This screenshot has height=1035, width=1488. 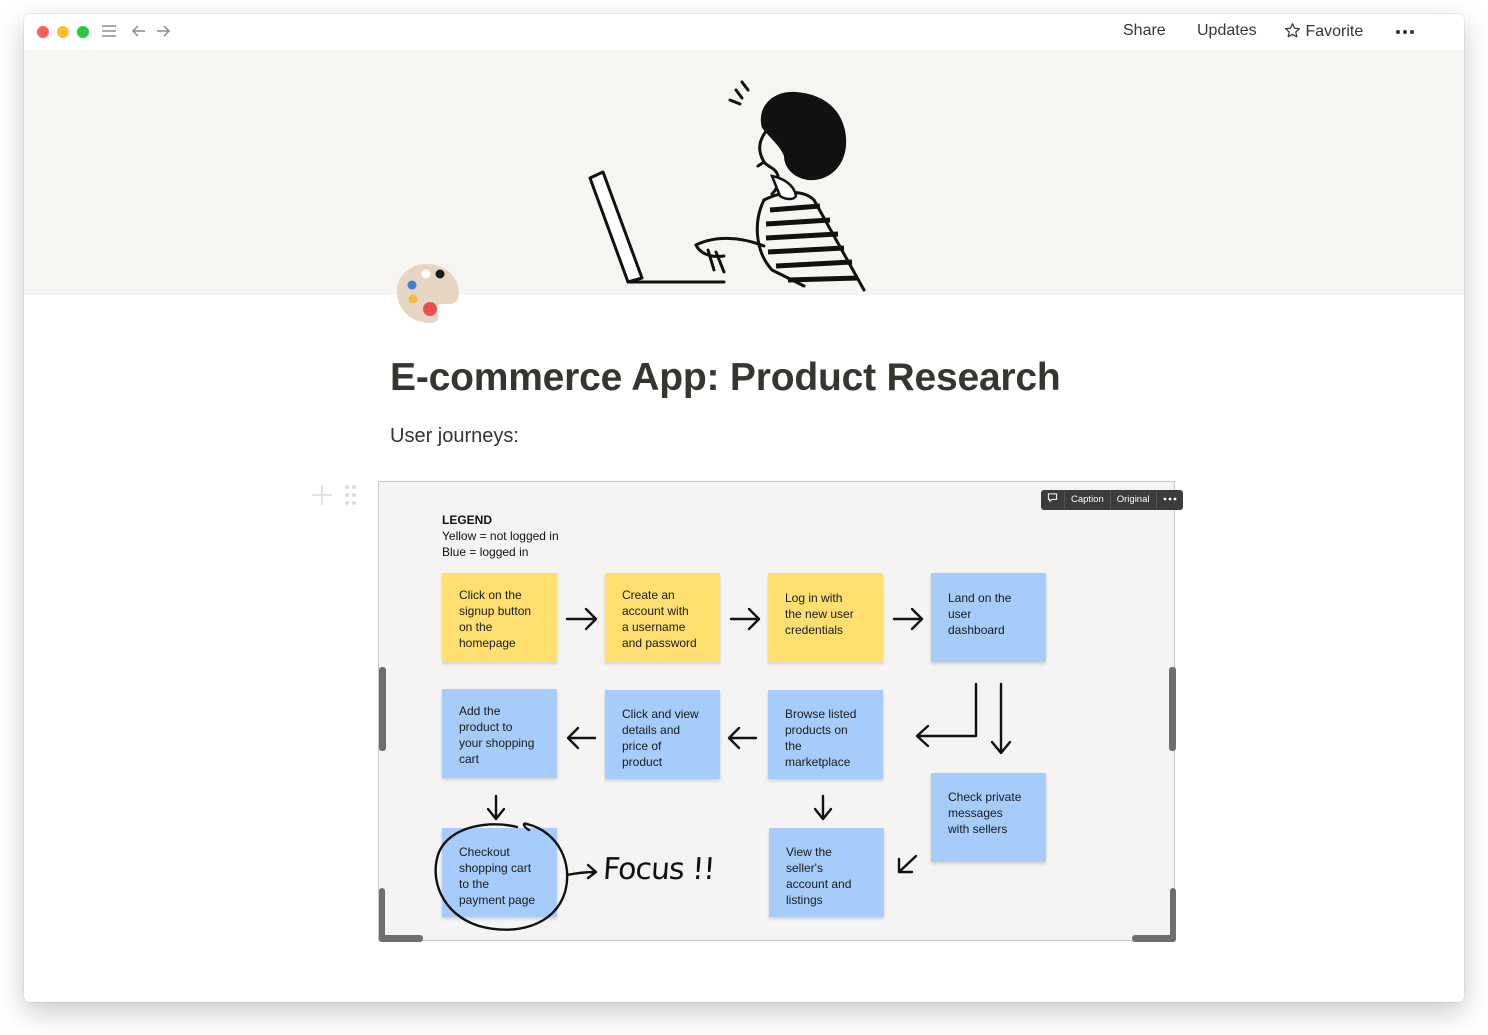 I want to click on favorite-button: Favorite, so click(x=1323, y=31).